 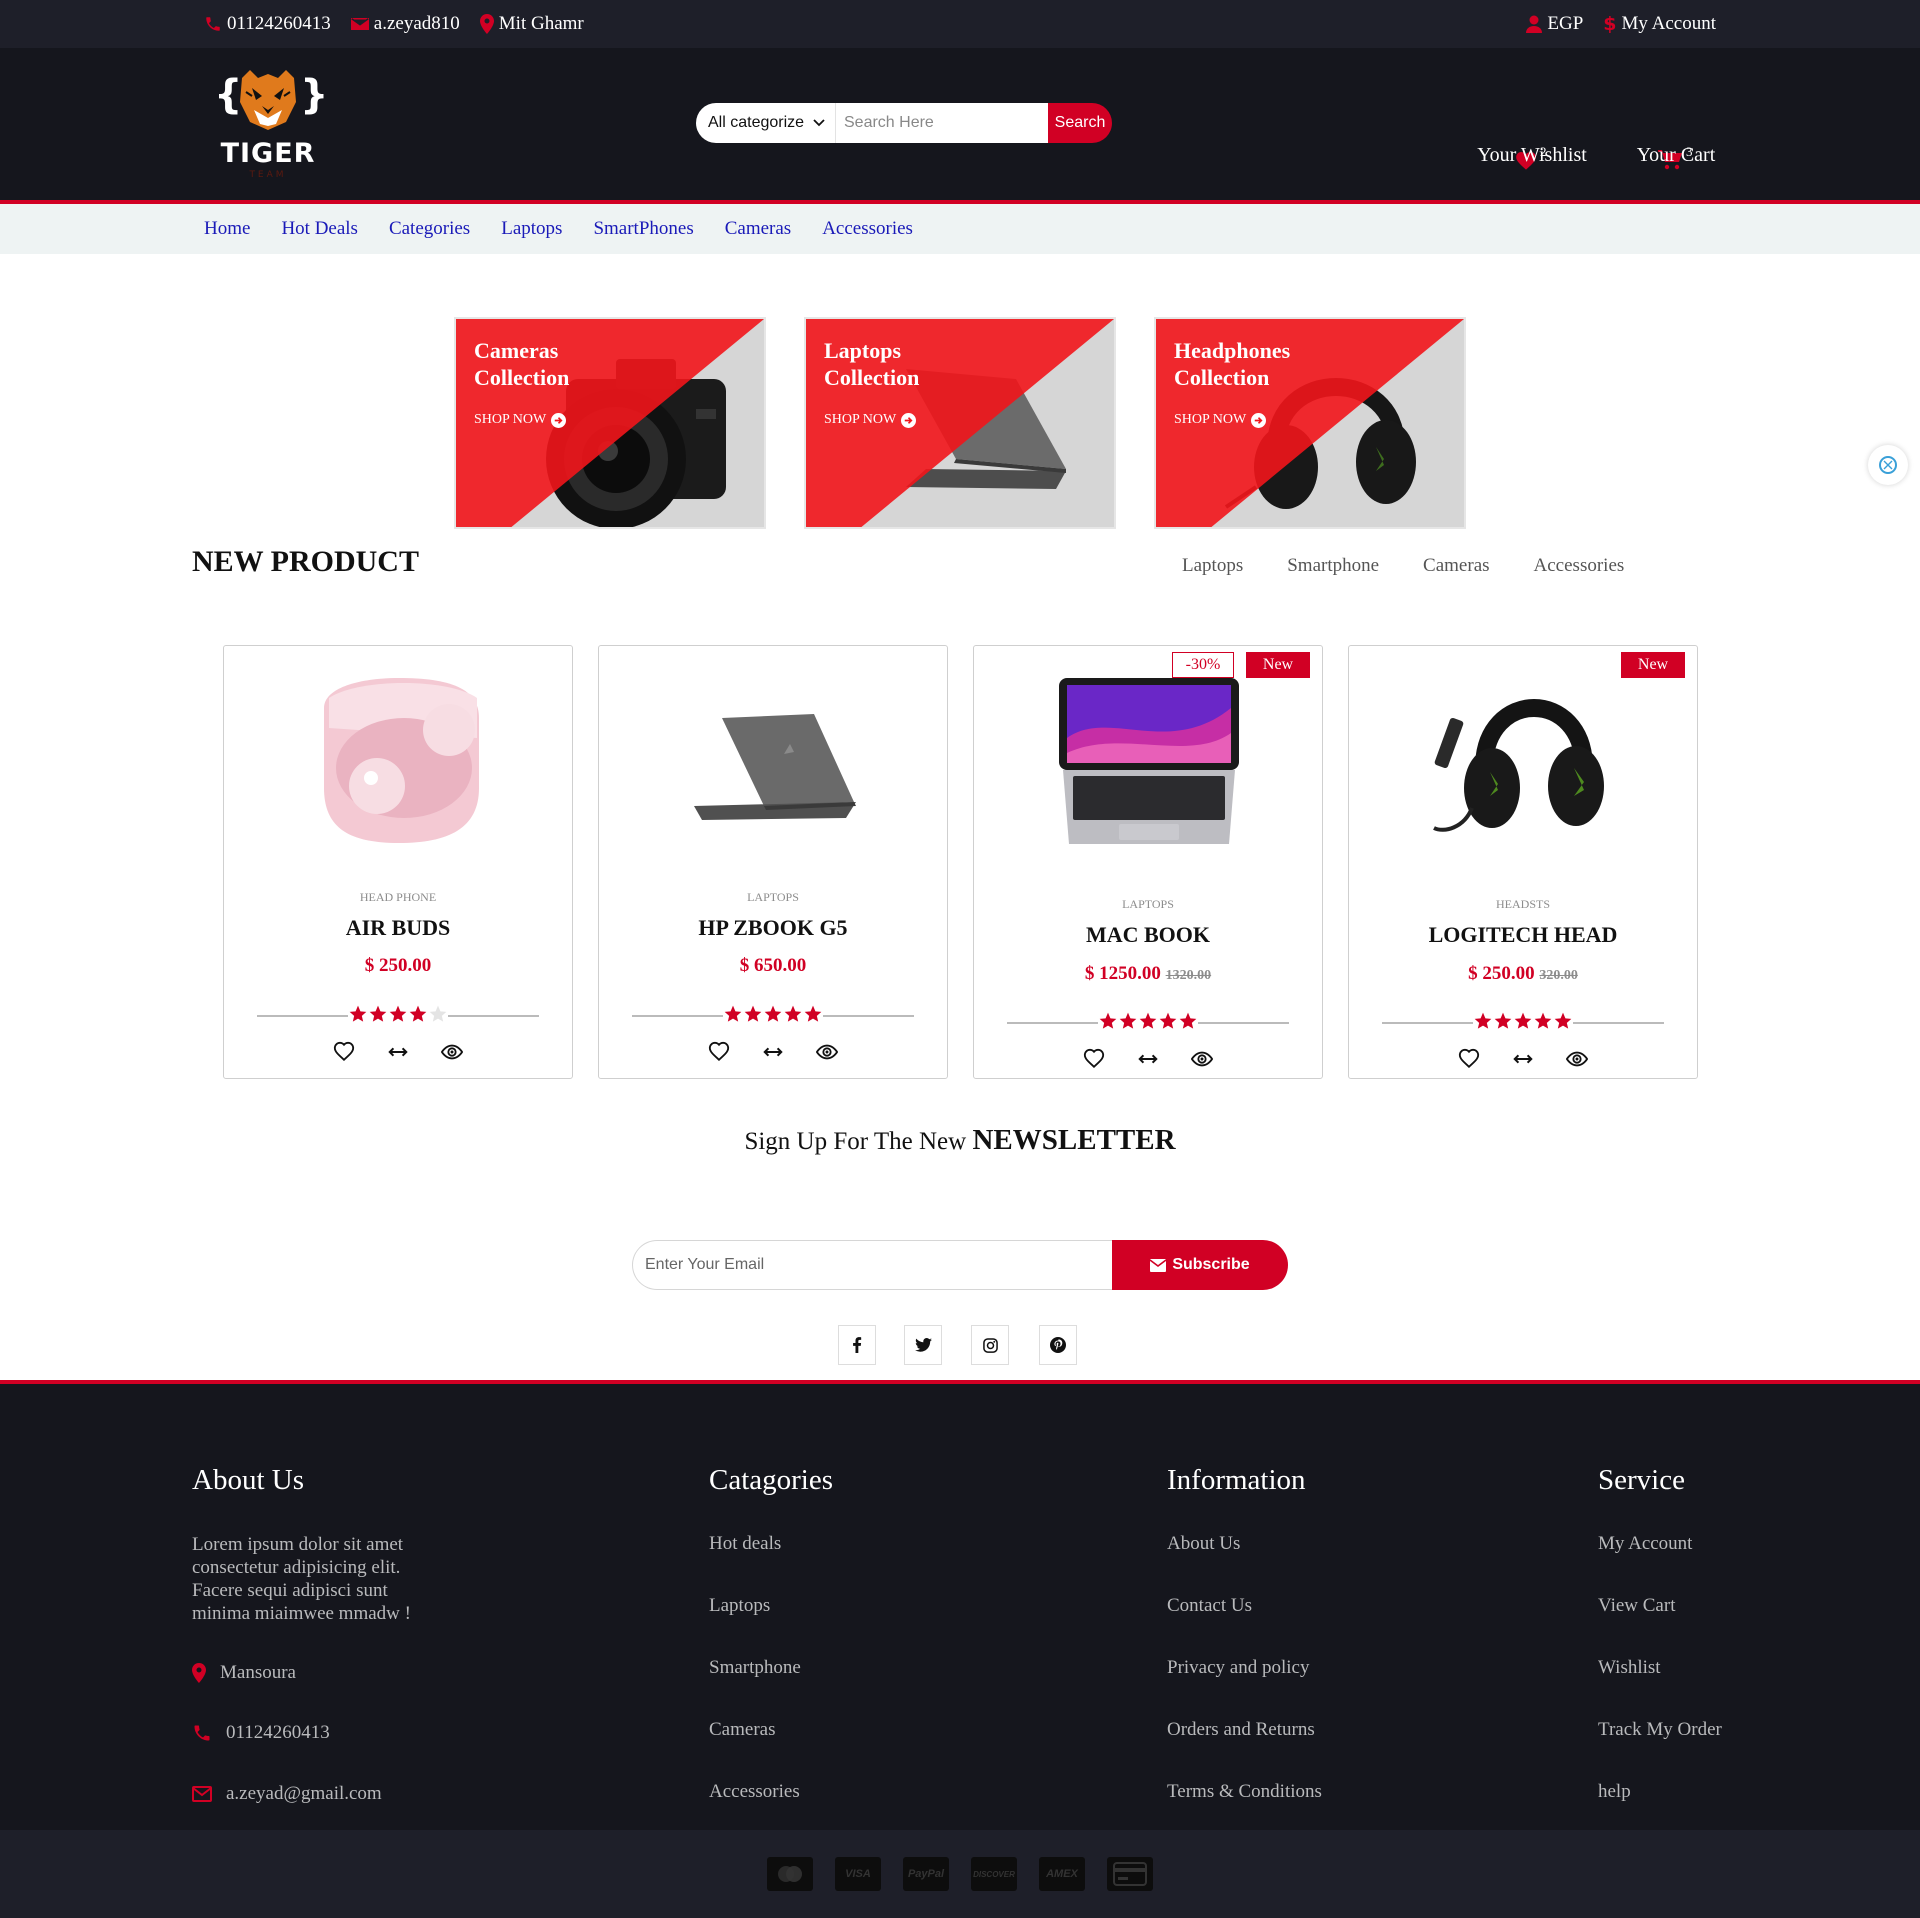 What do you see at coordinates (923, 1345) in the screenshot?
I see `twitter-link` at bounding box center [923, 1345].